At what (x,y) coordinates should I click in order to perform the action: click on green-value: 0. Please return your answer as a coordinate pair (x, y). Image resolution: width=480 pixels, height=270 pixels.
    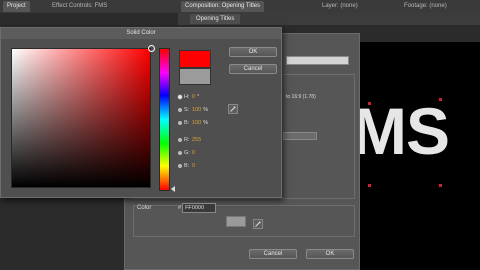
    Looking at the image, I should click on (193, 153).